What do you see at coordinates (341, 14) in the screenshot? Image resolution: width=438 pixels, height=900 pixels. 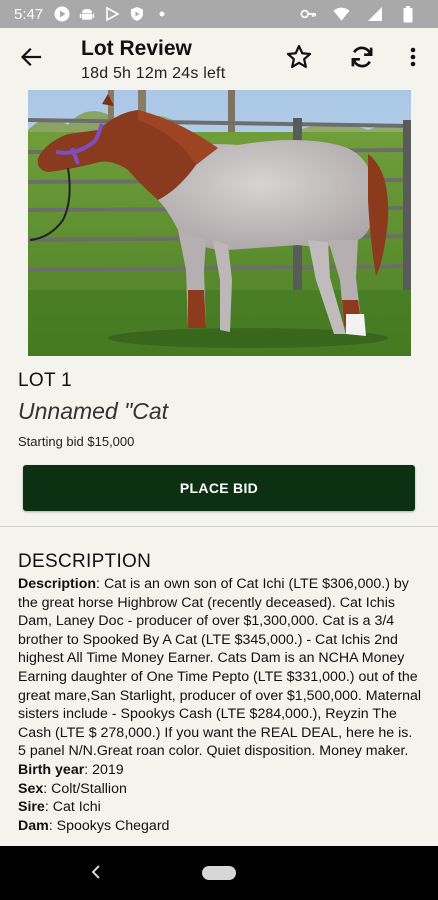 I see `wifi-icon` at bounding box center [341, 14].